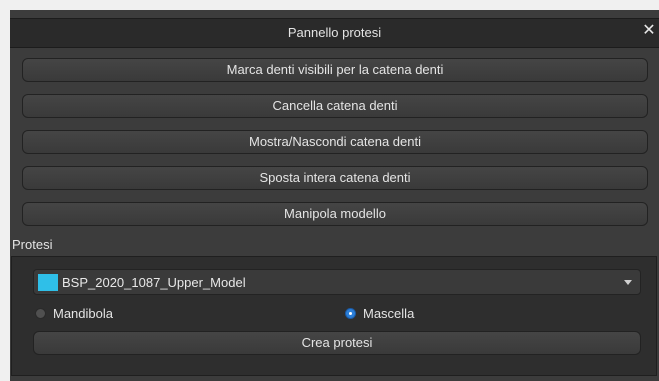 The image size is (659, 381). I want to click on toggle-teeth-chain-button: Mostra/Nascondi catena denti, so click(335, 142).